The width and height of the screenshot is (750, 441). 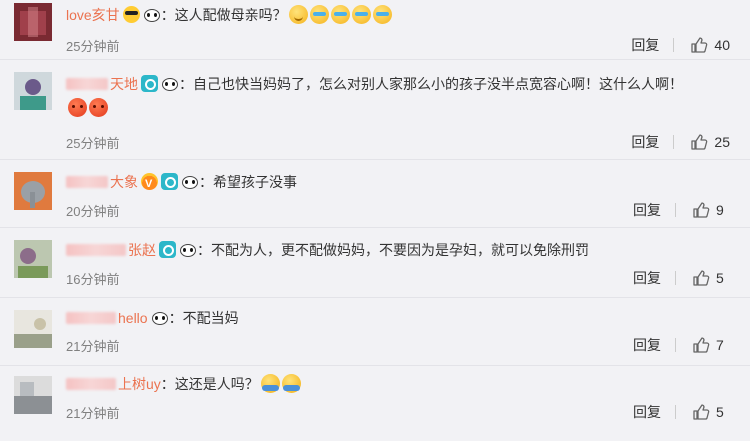 I want to click on like-count: 9, so click(x=720, y=210).